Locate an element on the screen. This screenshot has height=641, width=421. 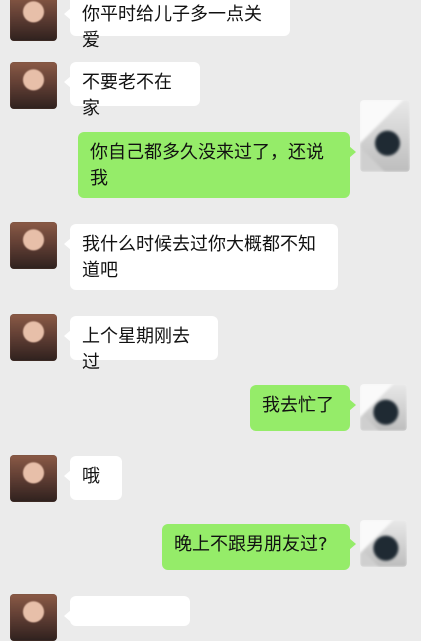
incoming-message-bubble: 你平时给儿子多一点关爱 is located at coordinates (177, 25).